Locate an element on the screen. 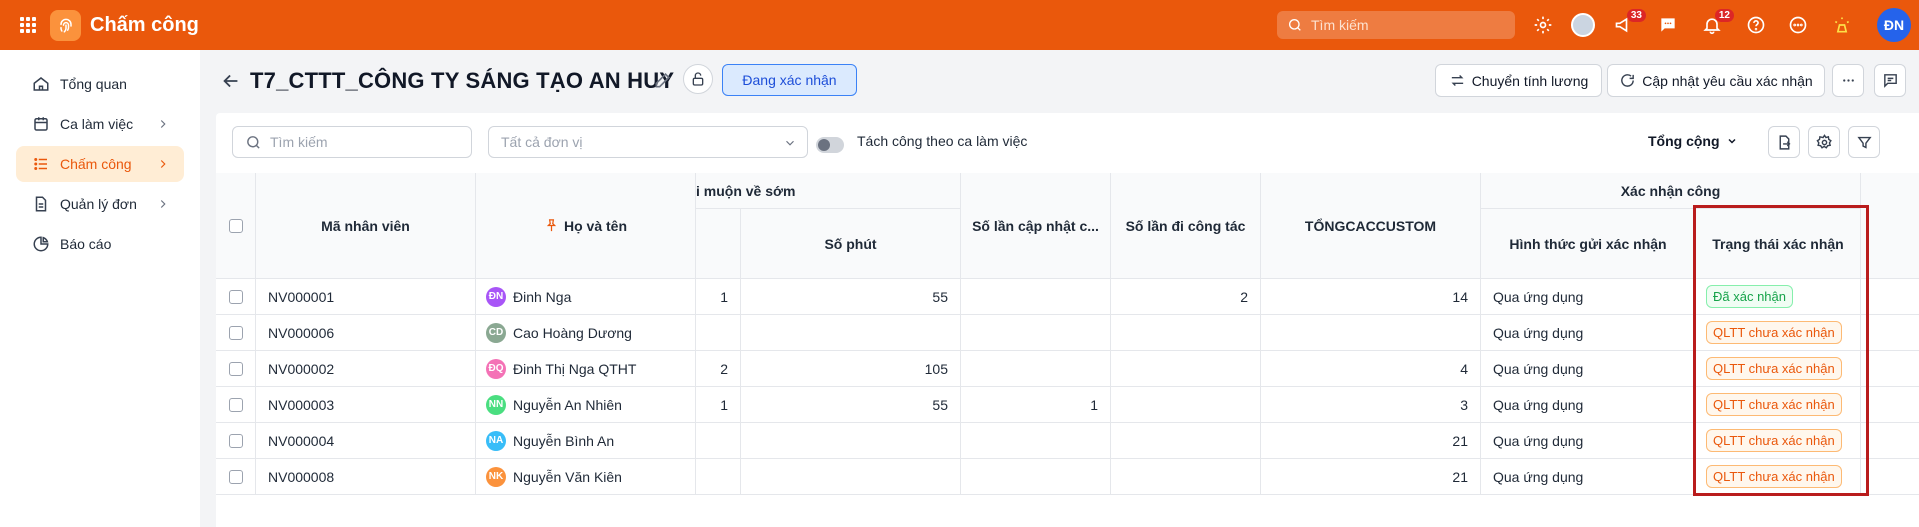 This screenshot has height=527, width=1919. cell-custom: 3 is located at coordinates (1371, 405).